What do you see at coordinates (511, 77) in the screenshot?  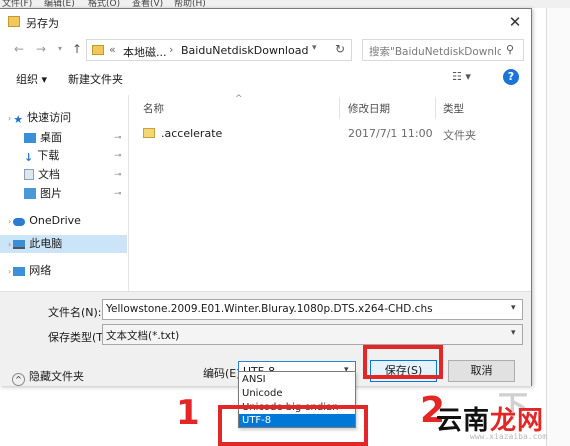 I see `help-icon: ?` at bounding box center [511, 77].